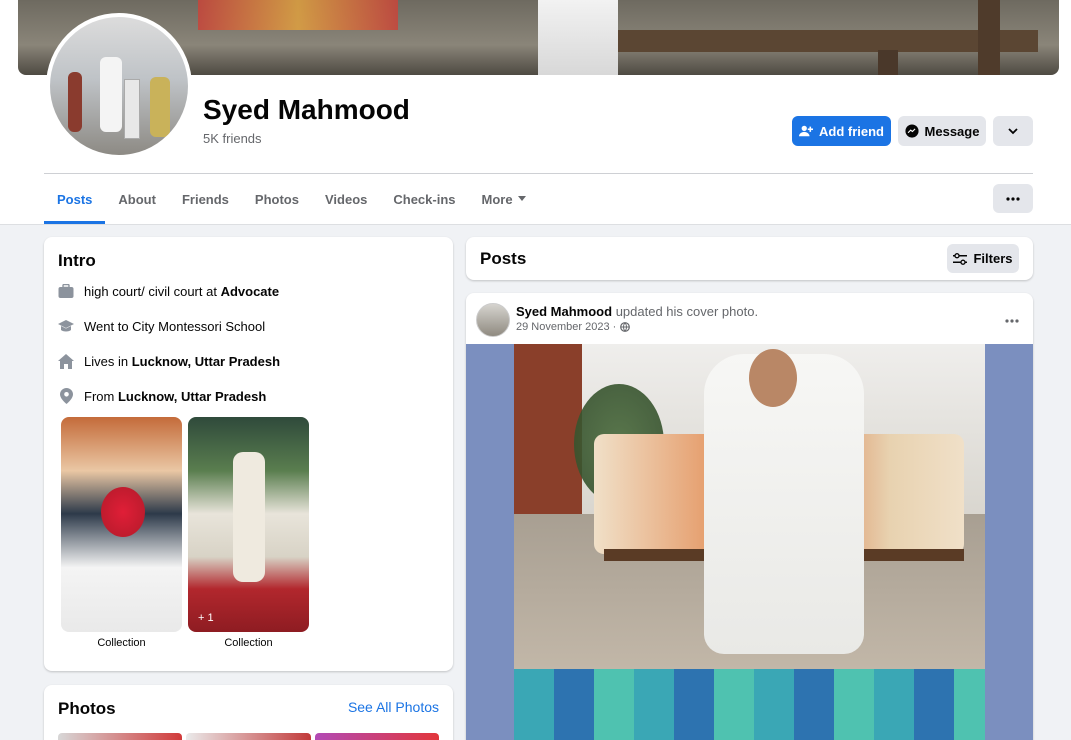  I want to click on intro-education-text: Went to City Montessori School, so click(175, 326).